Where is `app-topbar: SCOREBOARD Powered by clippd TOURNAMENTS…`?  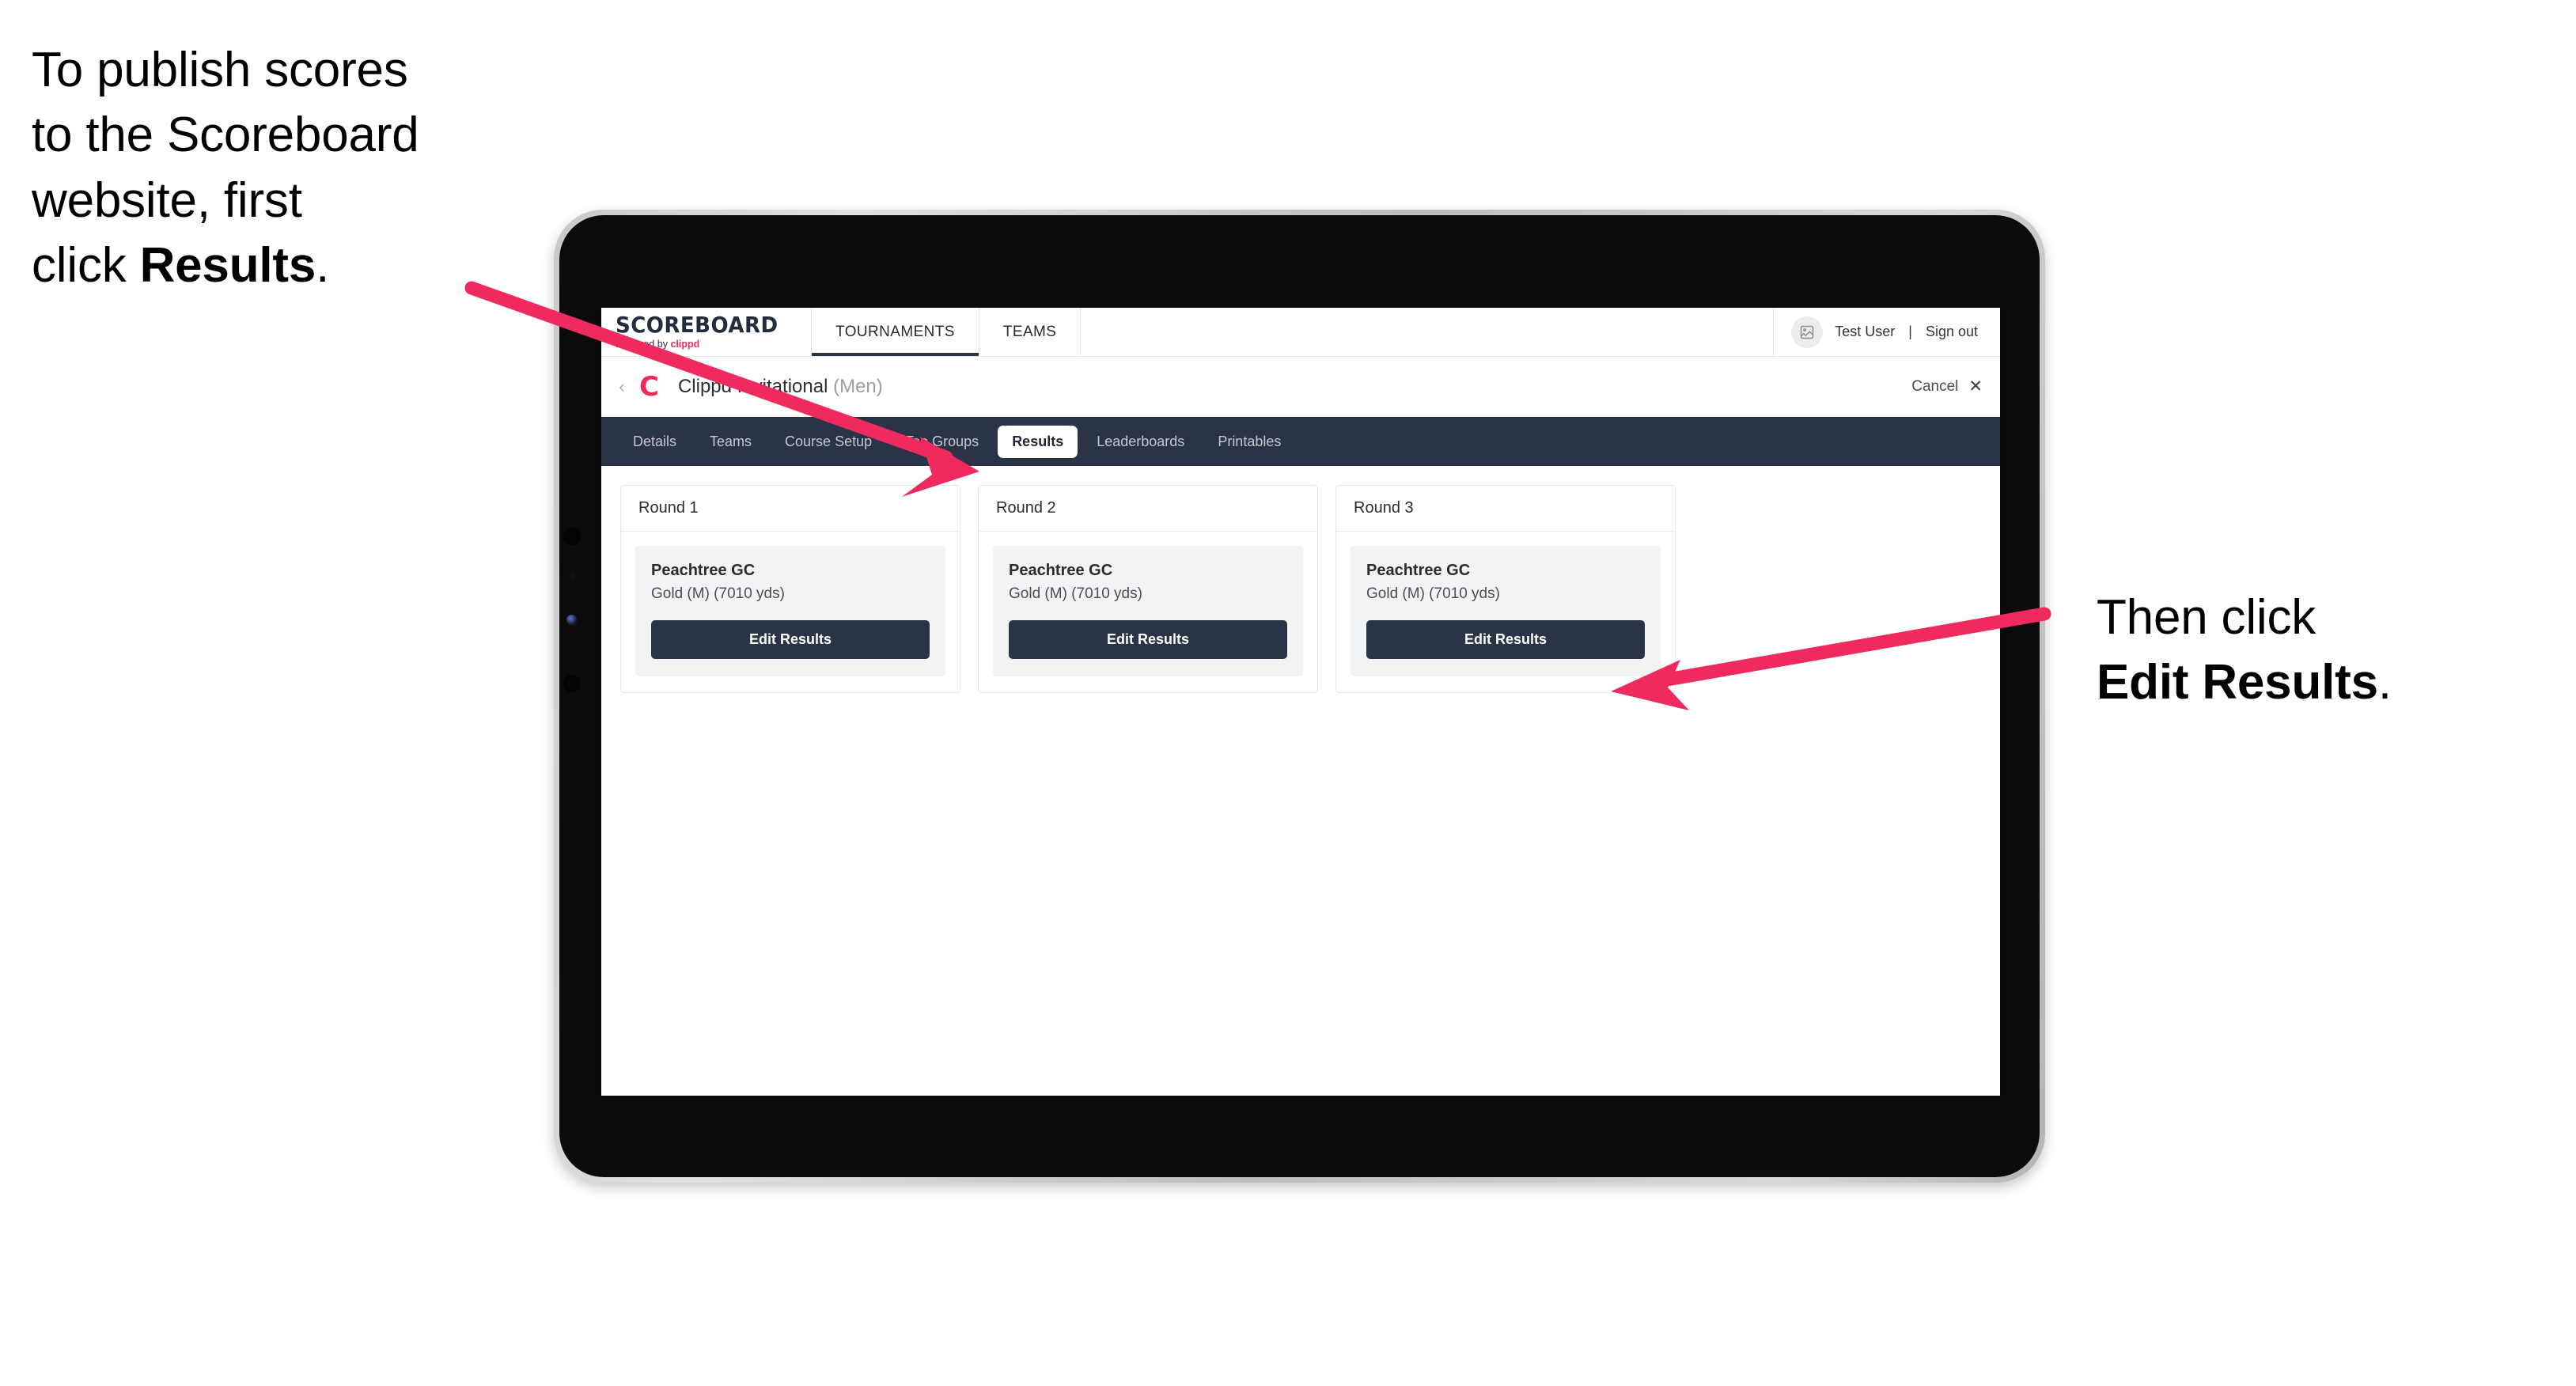 app-topbar: SCOREBOARD Powered by clippd TOURNAMENTS… is located at coordinates (1300, 333).